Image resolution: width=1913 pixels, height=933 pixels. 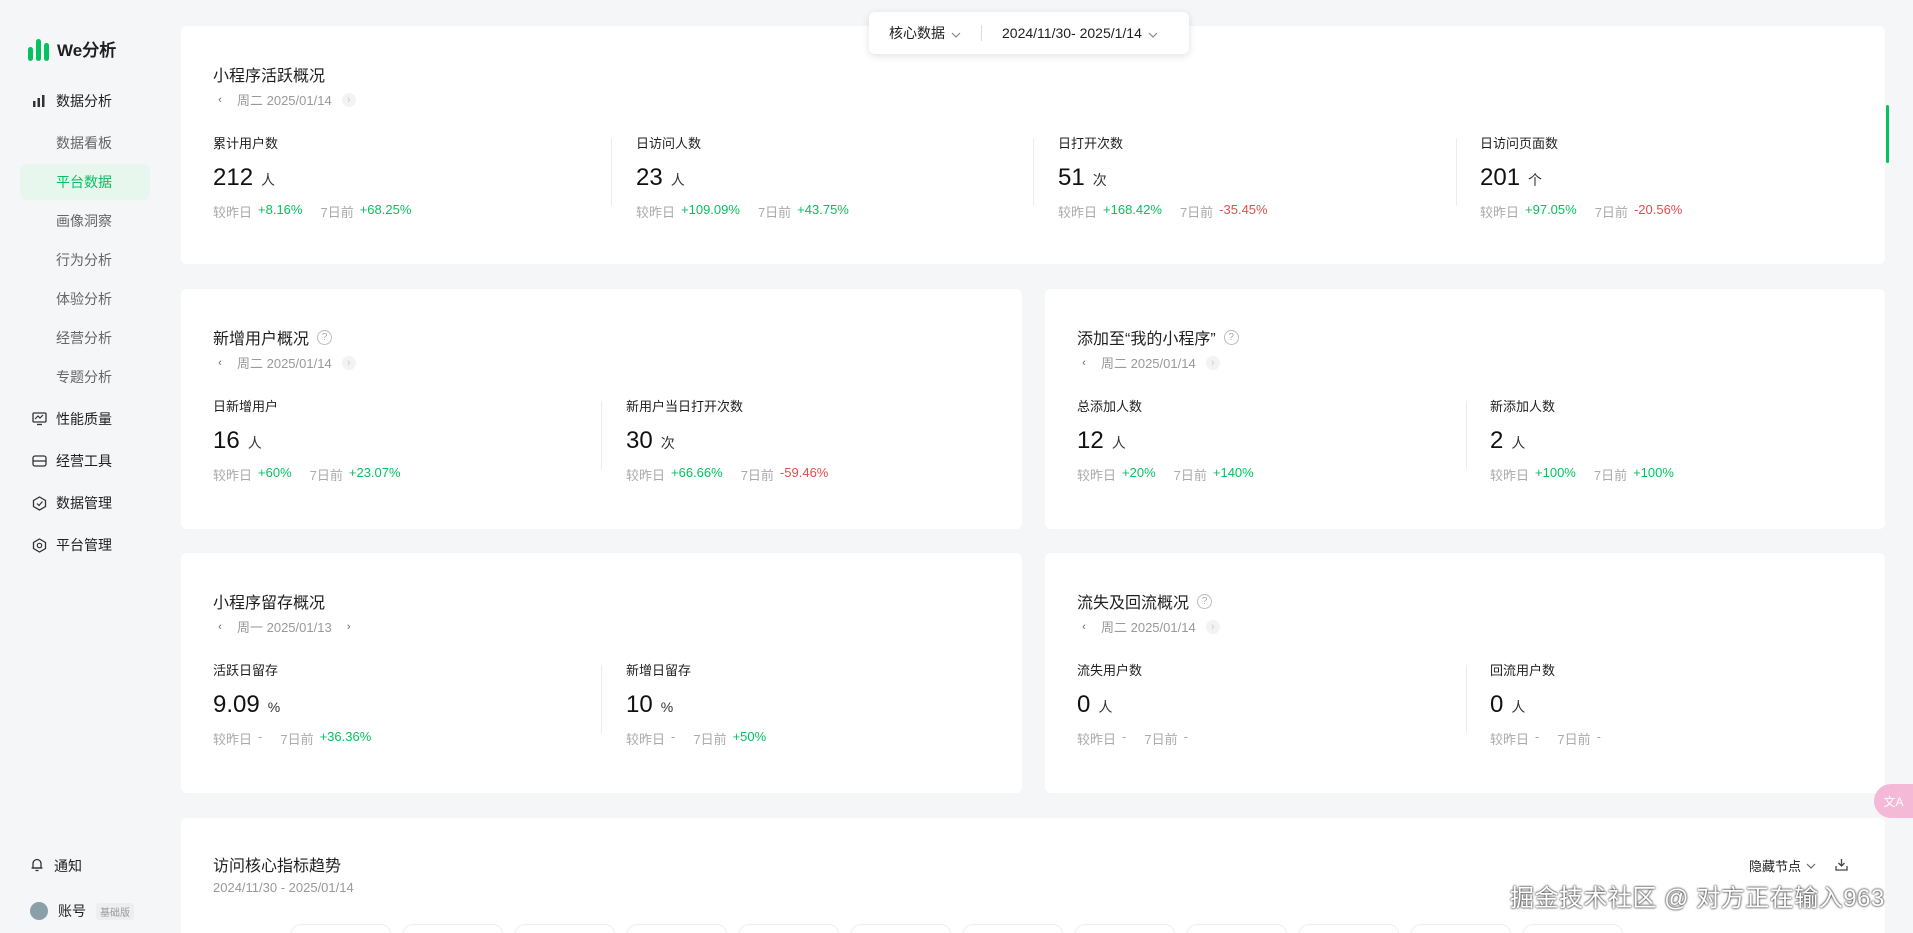 I want to click on sidebar-item-tools: 经营工具, so click(x=85, y=461).